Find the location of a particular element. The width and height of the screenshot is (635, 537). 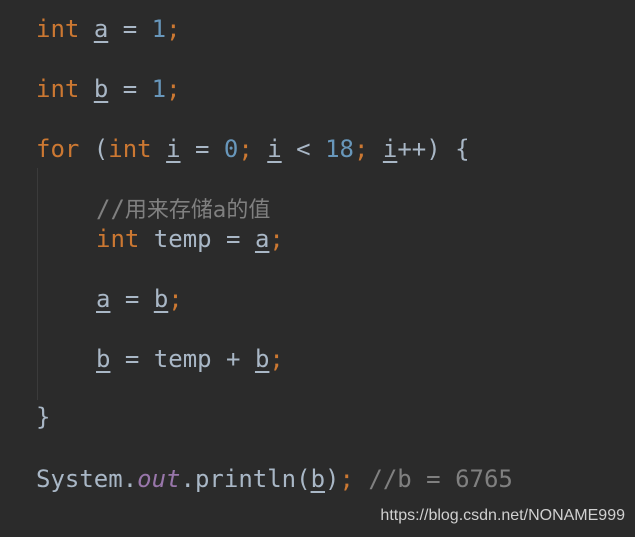

code-comment: //用来存储a的值 is located at coordinates (183, 209).